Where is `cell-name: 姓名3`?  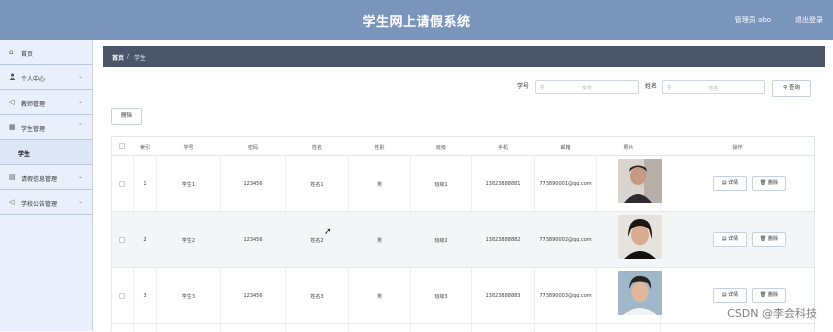
cell-name: 姓名3 is located at coordinates (317, 296).